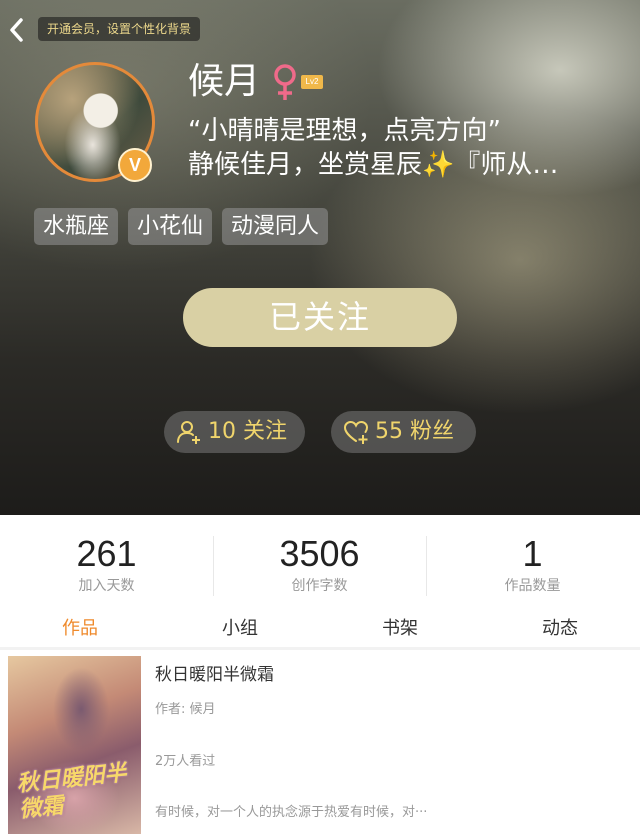 The height and width of the screenshot is (837, 640). Describe the element at coordinates (319, 586) in the screenshot. I see `stat-label: 创作字数` at that location.